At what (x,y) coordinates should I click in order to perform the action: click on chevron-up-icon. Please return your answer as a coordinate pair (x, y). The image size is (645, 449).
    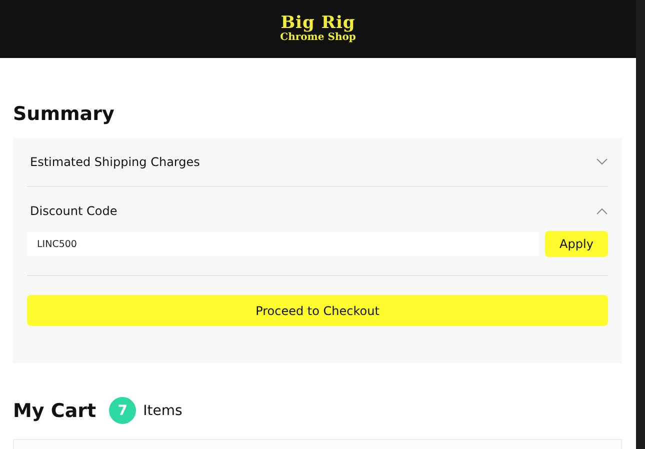
    Looking at the image, I should click on (602, 211).